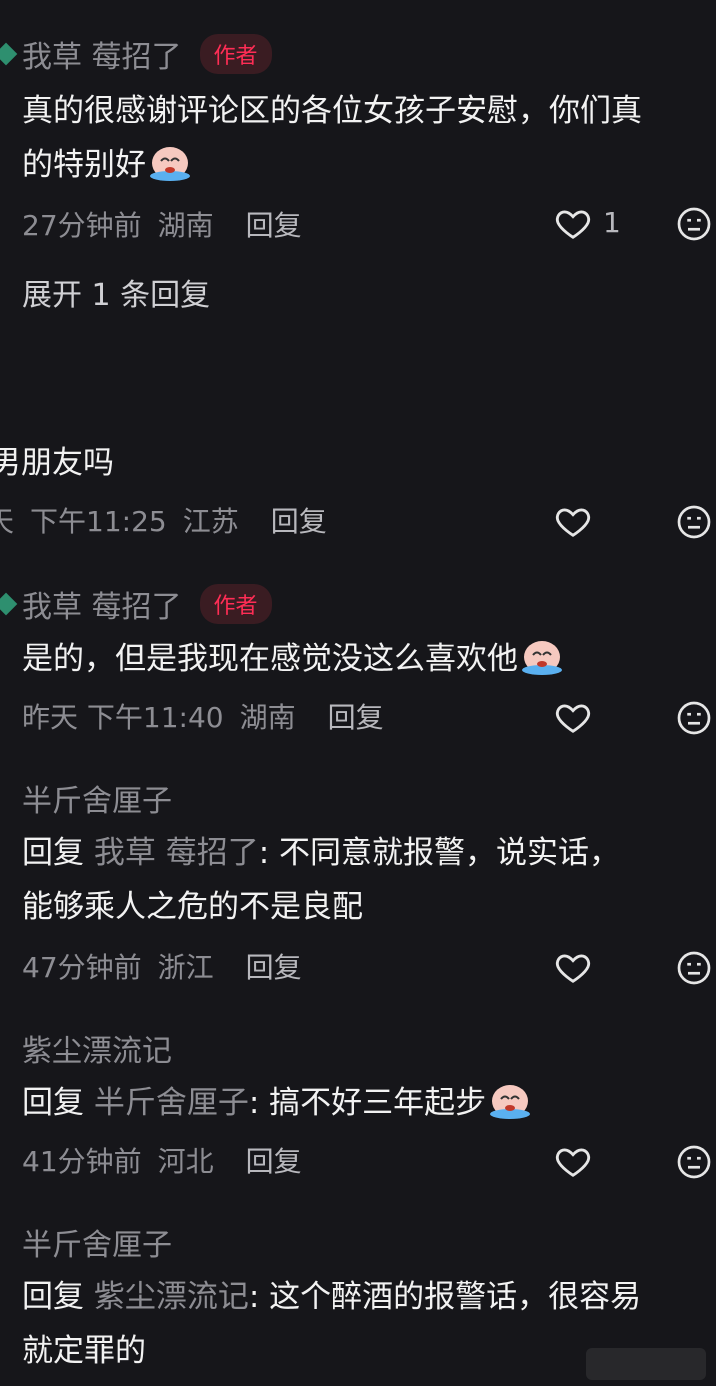  I want to click on comment-time: 41分钟前, so click(82, 1161).